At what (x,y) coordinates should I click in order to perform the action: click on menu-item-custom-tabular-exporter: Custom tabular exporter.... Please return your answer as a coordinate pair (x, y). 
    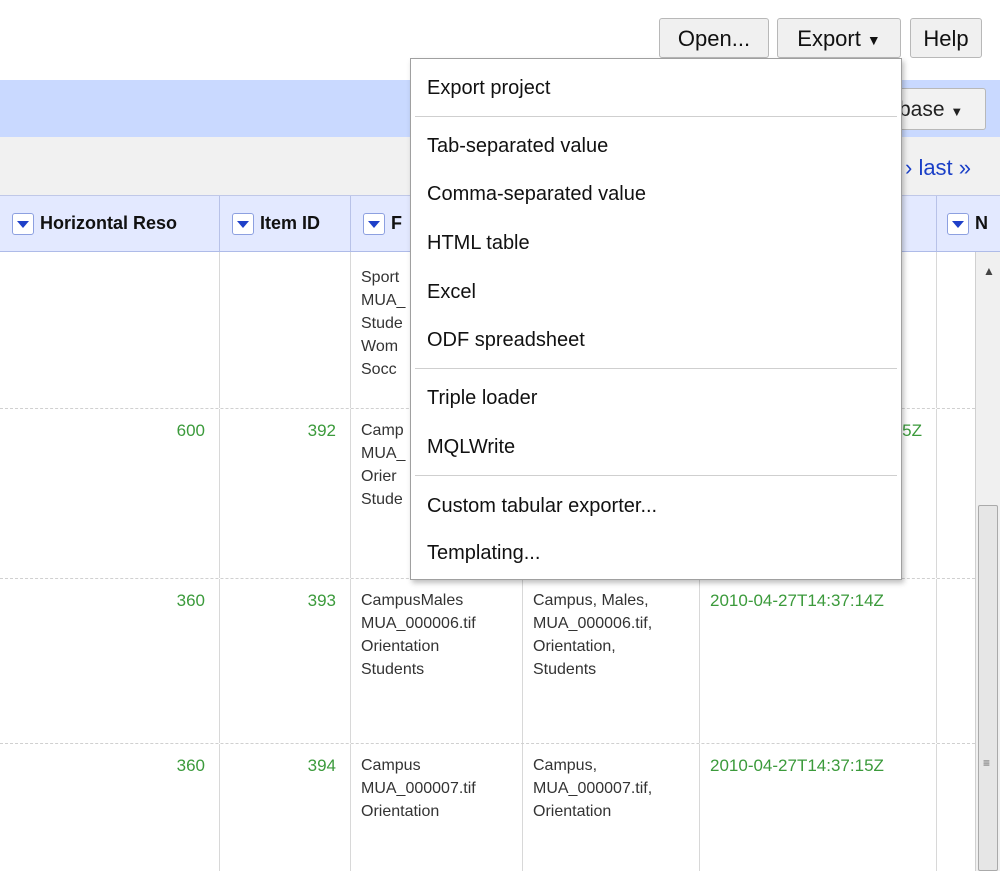
    Looking at the image, I should click on (542, 506).